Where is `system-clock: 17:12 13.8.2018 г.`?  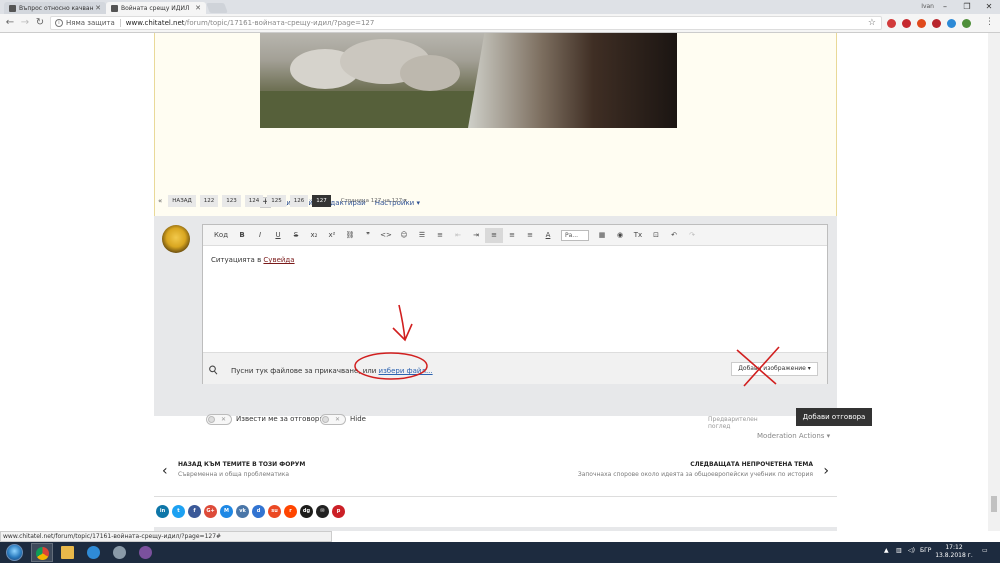
system-clock: 17:12 13.8.2018 г. is located at coordinates (954, 552).